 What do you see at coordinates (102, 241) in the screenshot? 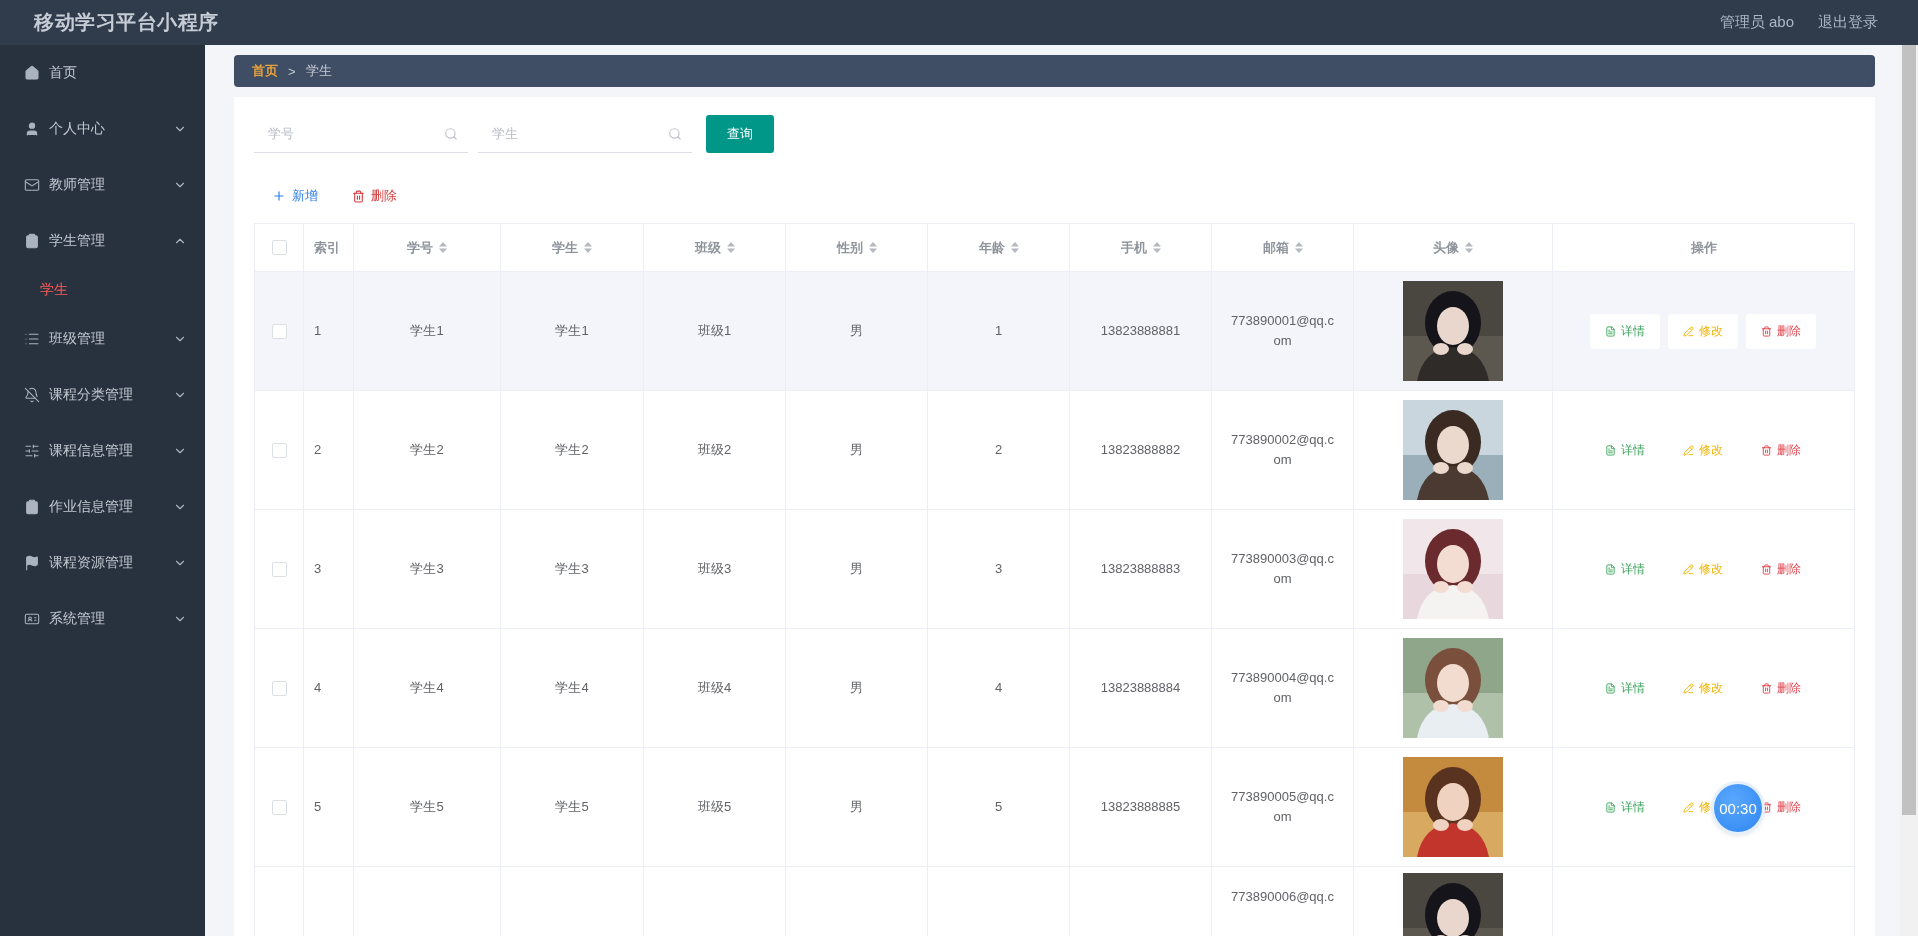
I see `sidebar-item: 学生管理` at bounding box center [102, 241].